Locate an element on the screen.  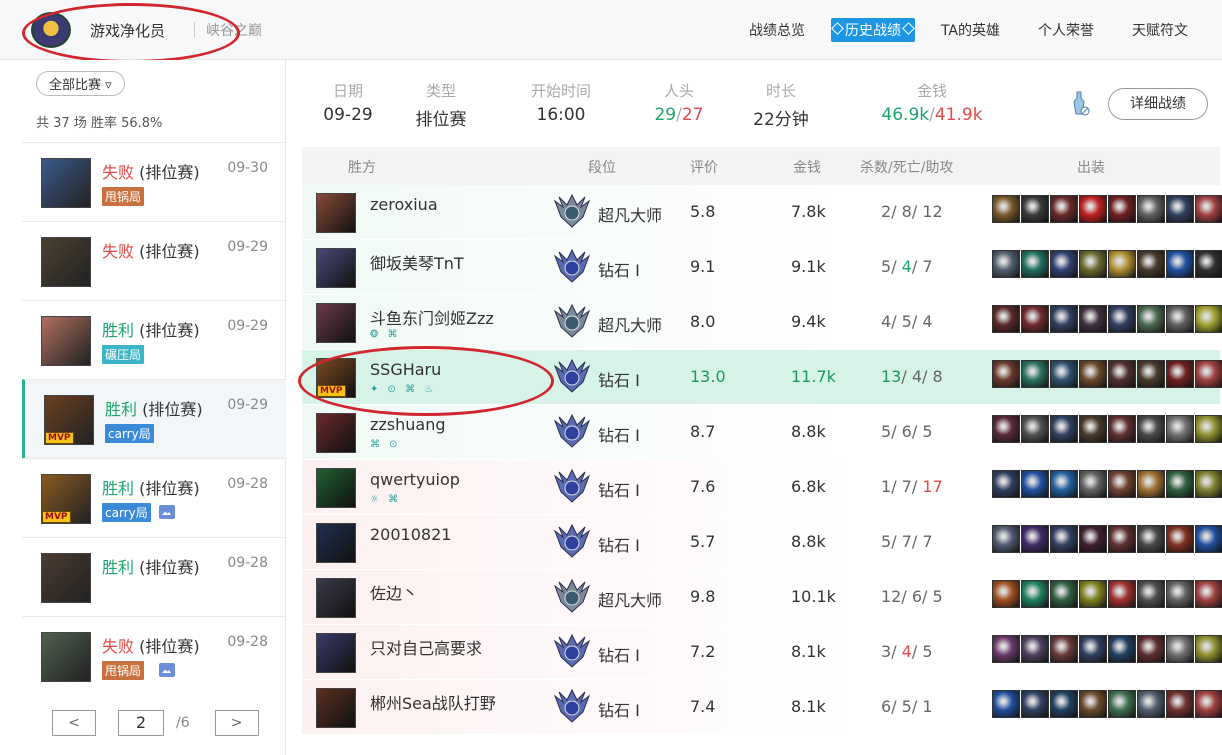
table-row: 佐边丶 超凡大师 9.8 10.1k 12/ 6/ 5 is located at coordinates (762, 597).